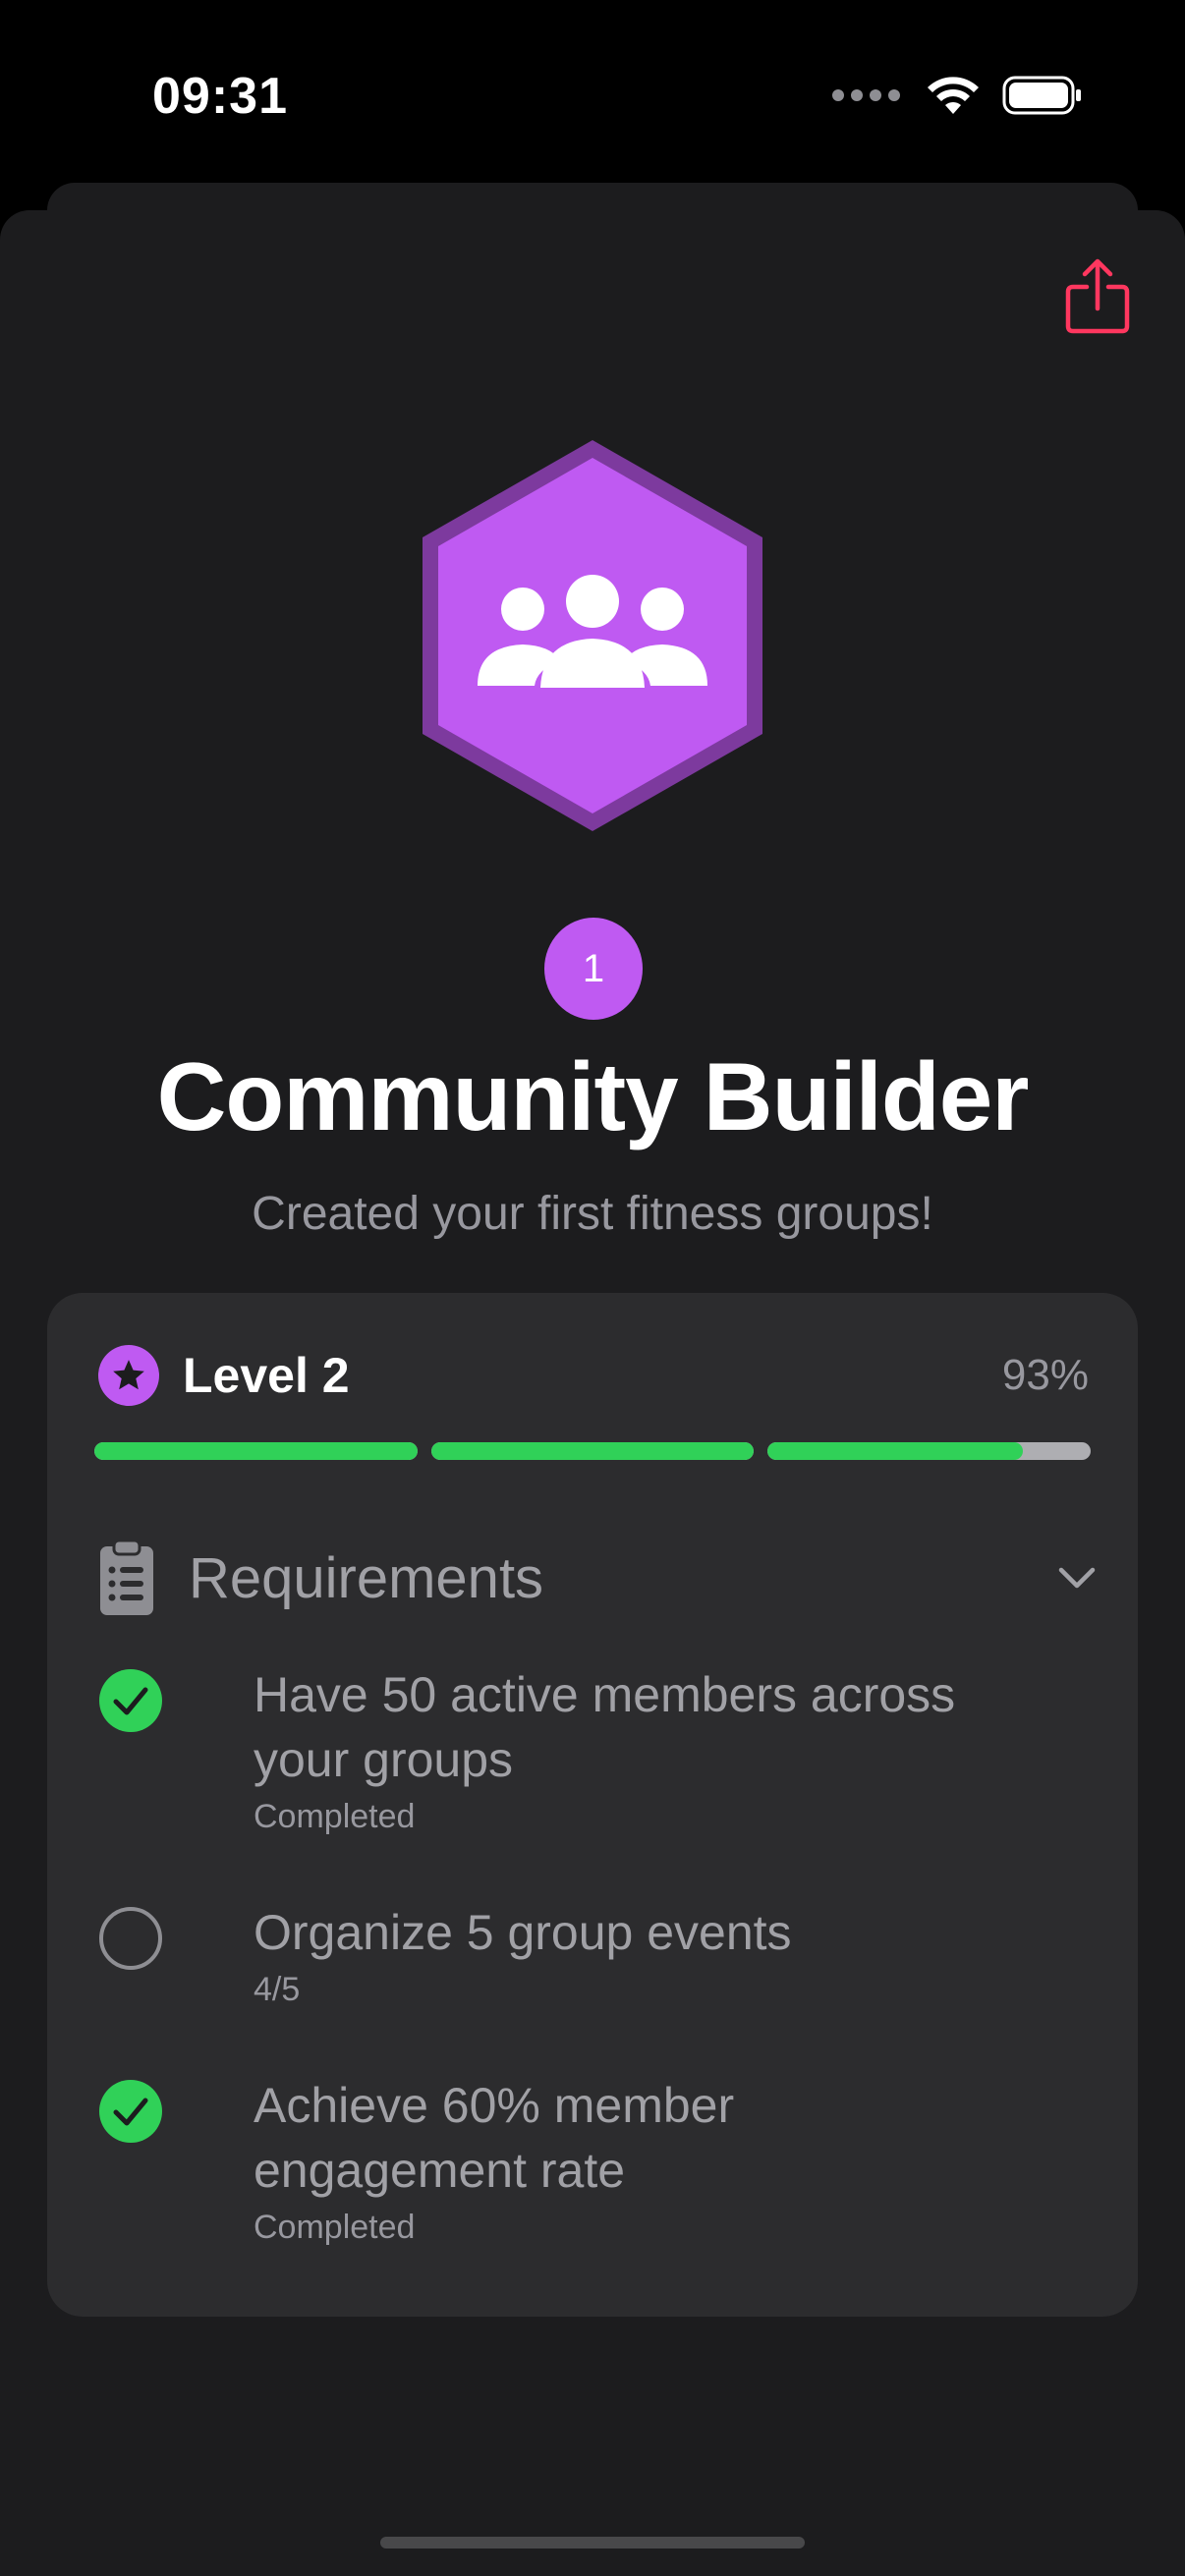 The image size is (1185, 2576). I want to click on achievement-badge, so click(592, 635).